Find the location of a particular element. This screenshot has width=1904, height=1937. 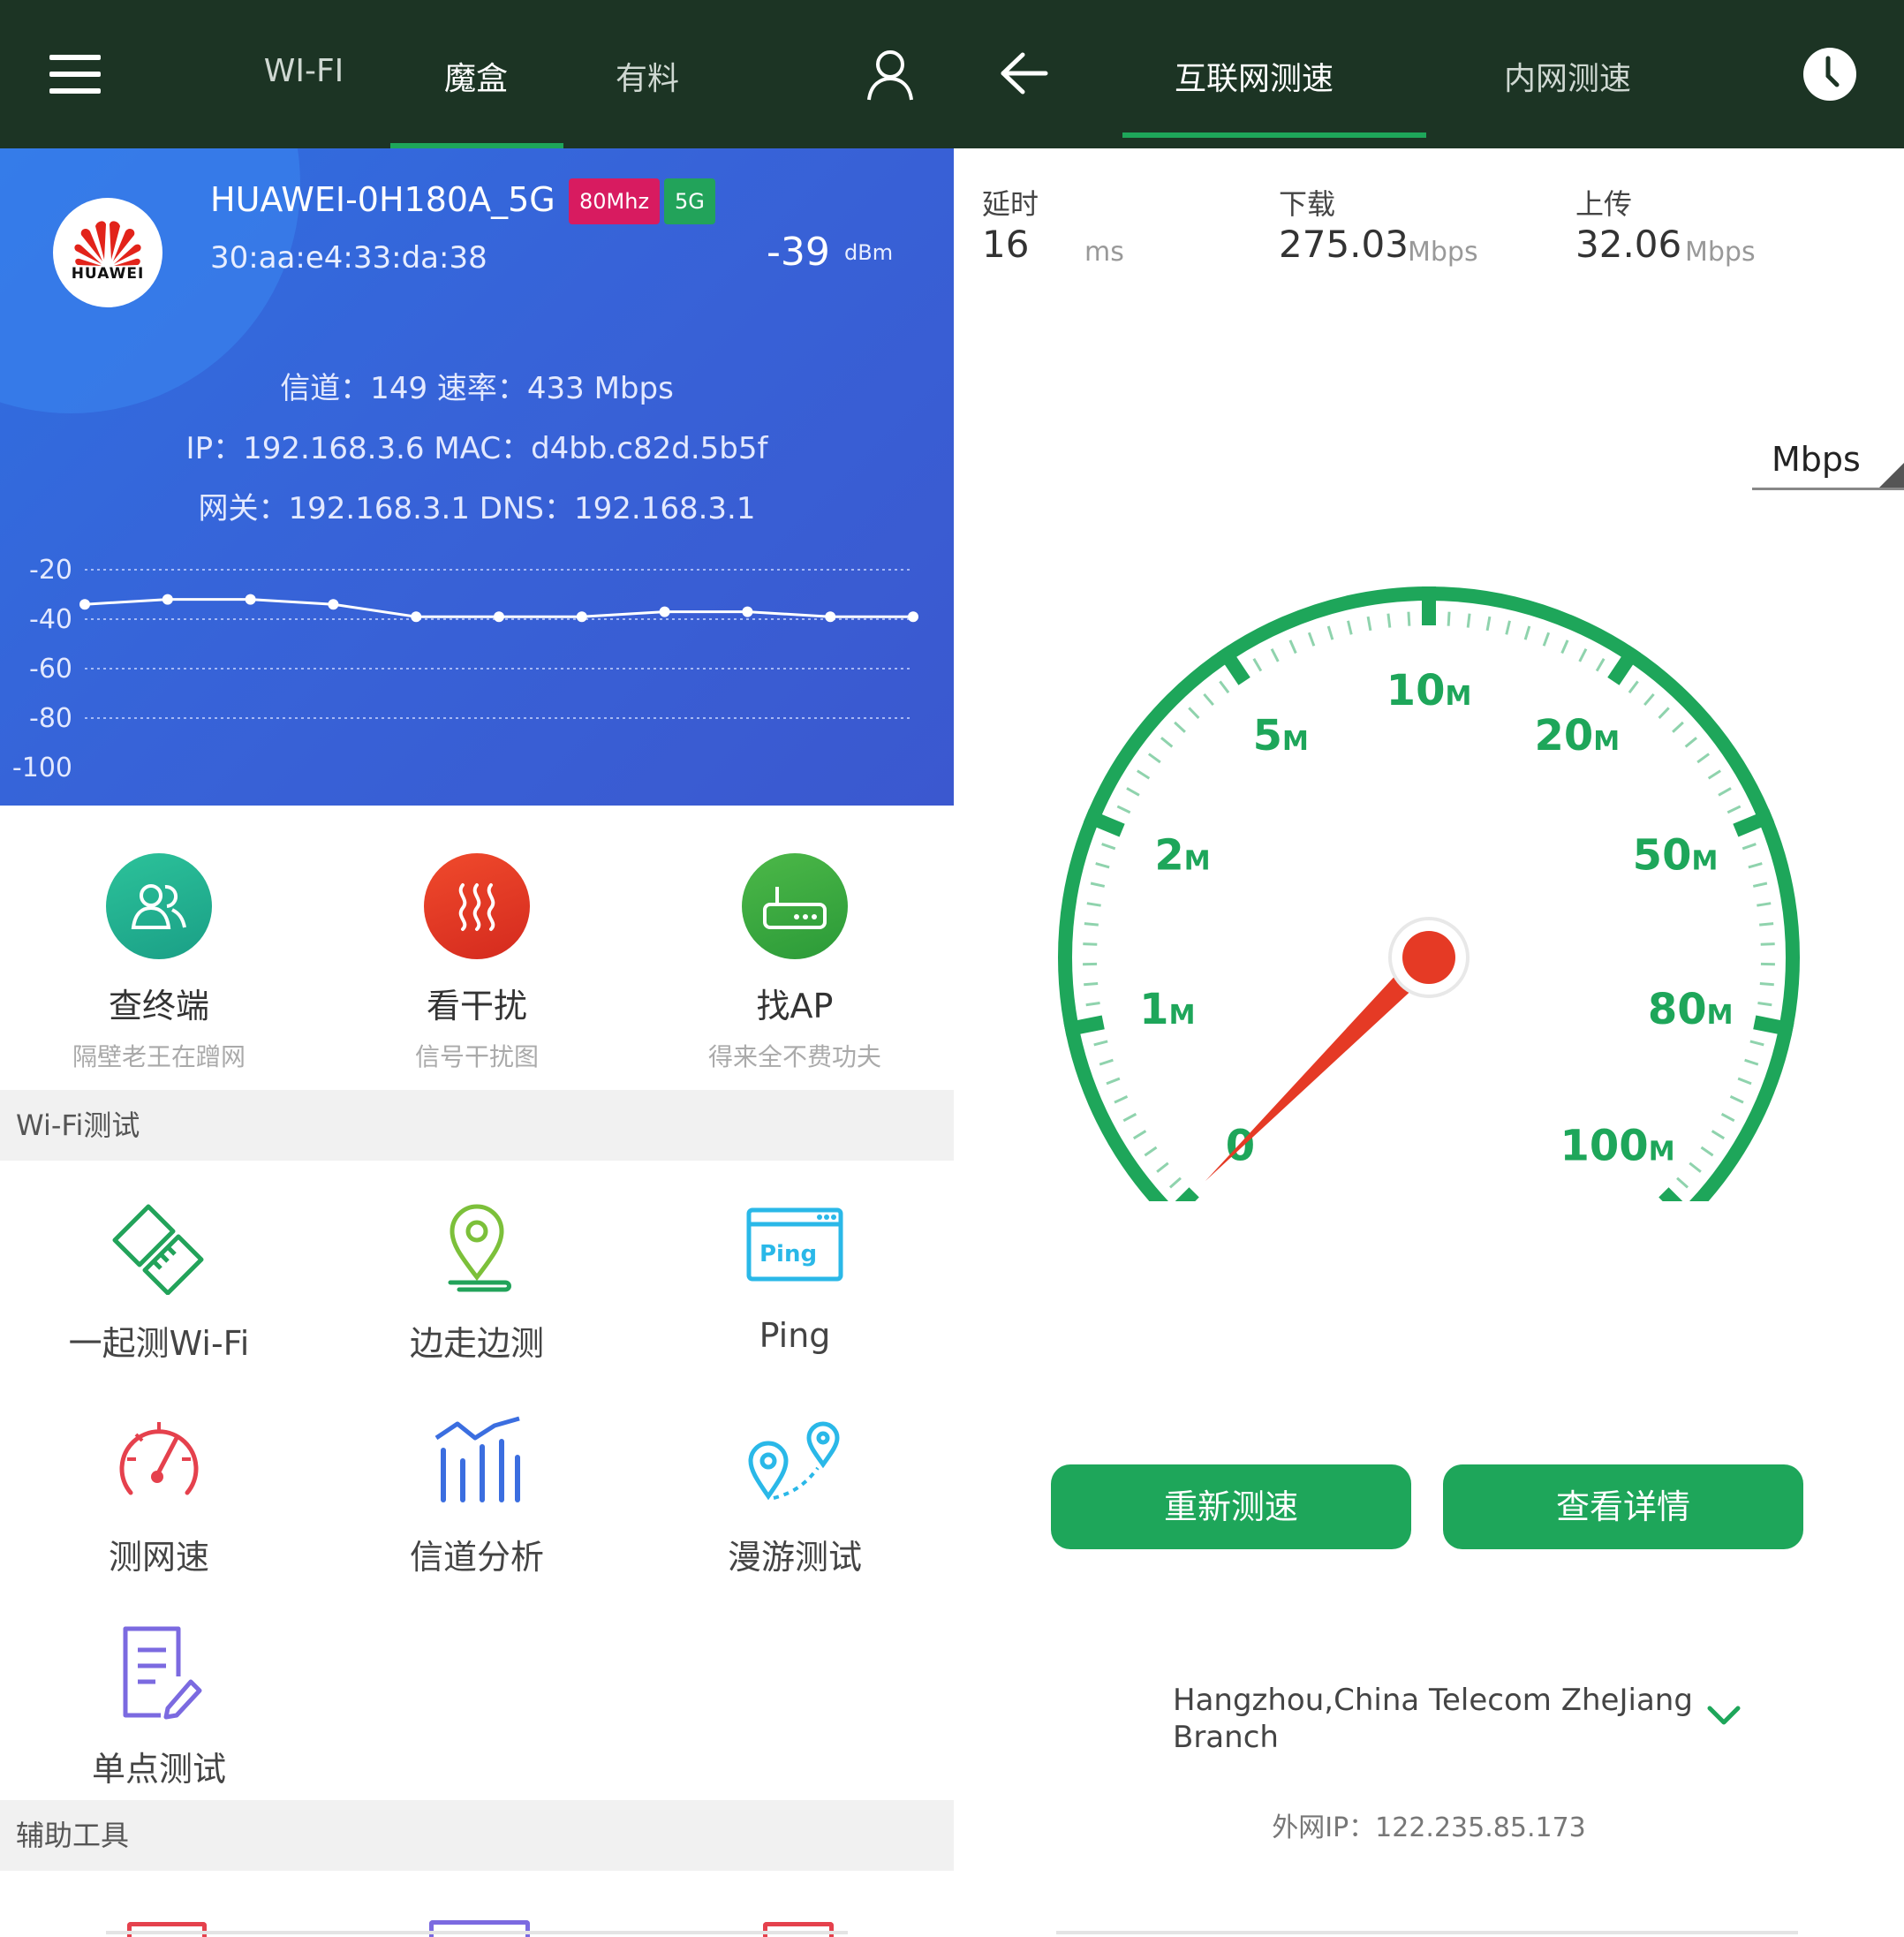

tool-walk-test: 边走边测 is located at coordinates (477, 1281).